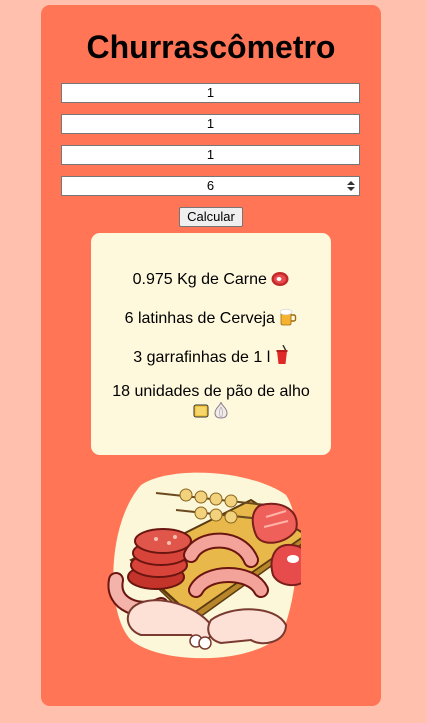 The image size is (427, 723). What do you see at coordinates (211, 280) in the screenshot?
I see `meat-result: 0.975 Kg de Carne` at bounding box center [211, 280].